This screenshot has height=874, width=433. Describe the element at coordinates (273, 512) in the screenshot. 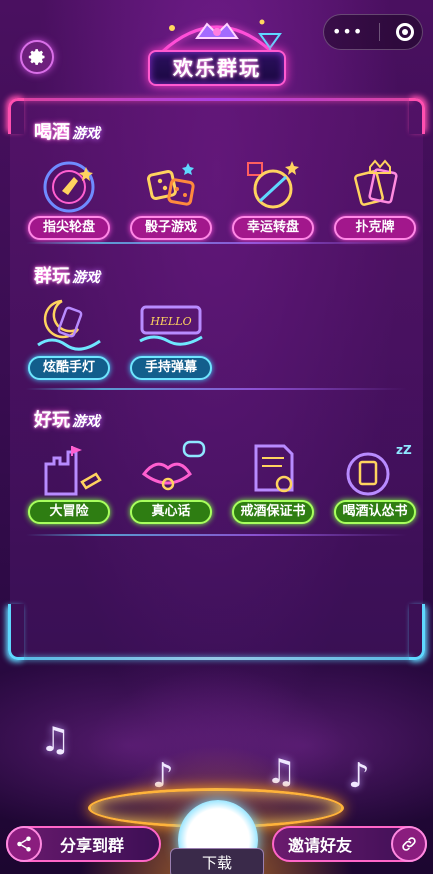

I see `game-label: 戒酒保证书` at that location.